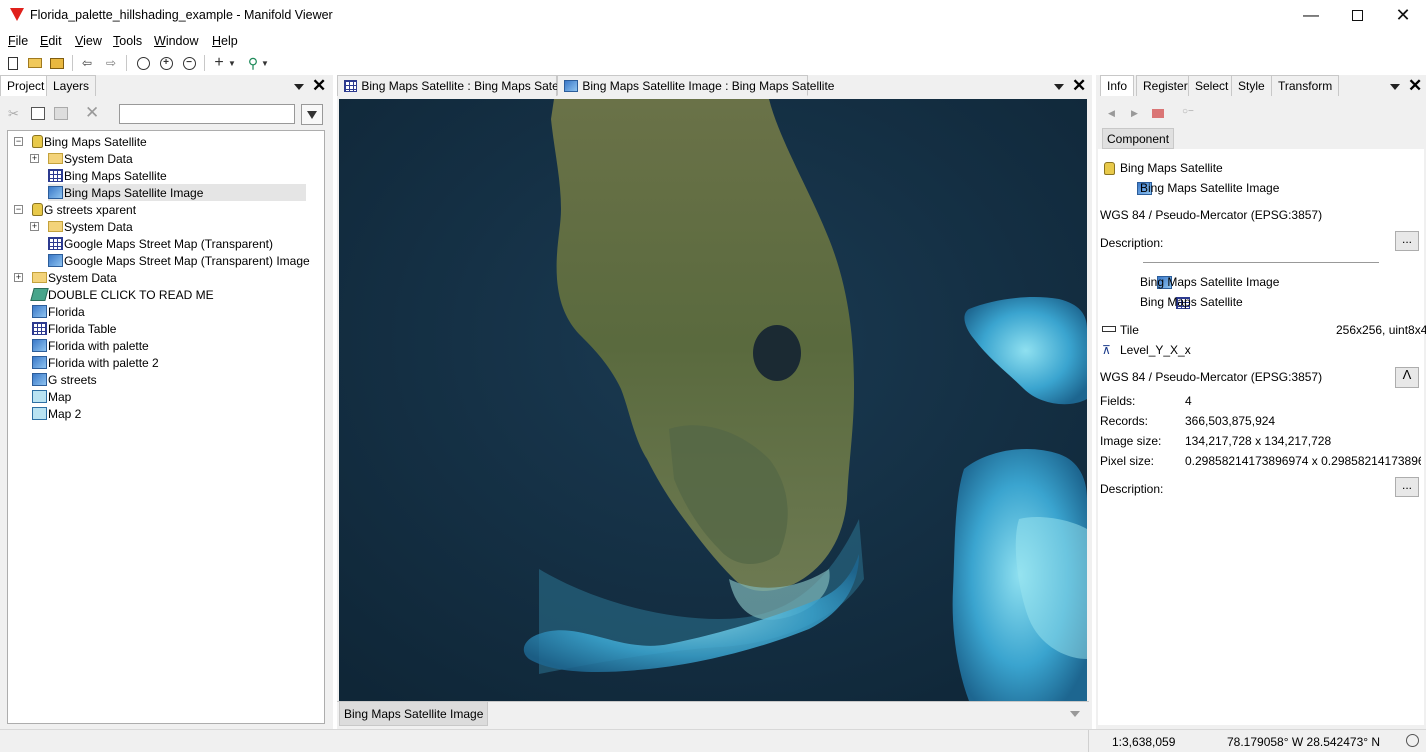 Image resolution: width=1426 pixels, height=752 pixels. What do you see at coordinates (1407, 377) in the screenshot?
I see `crs-button: Λ` at bounding box center [1407, 377].